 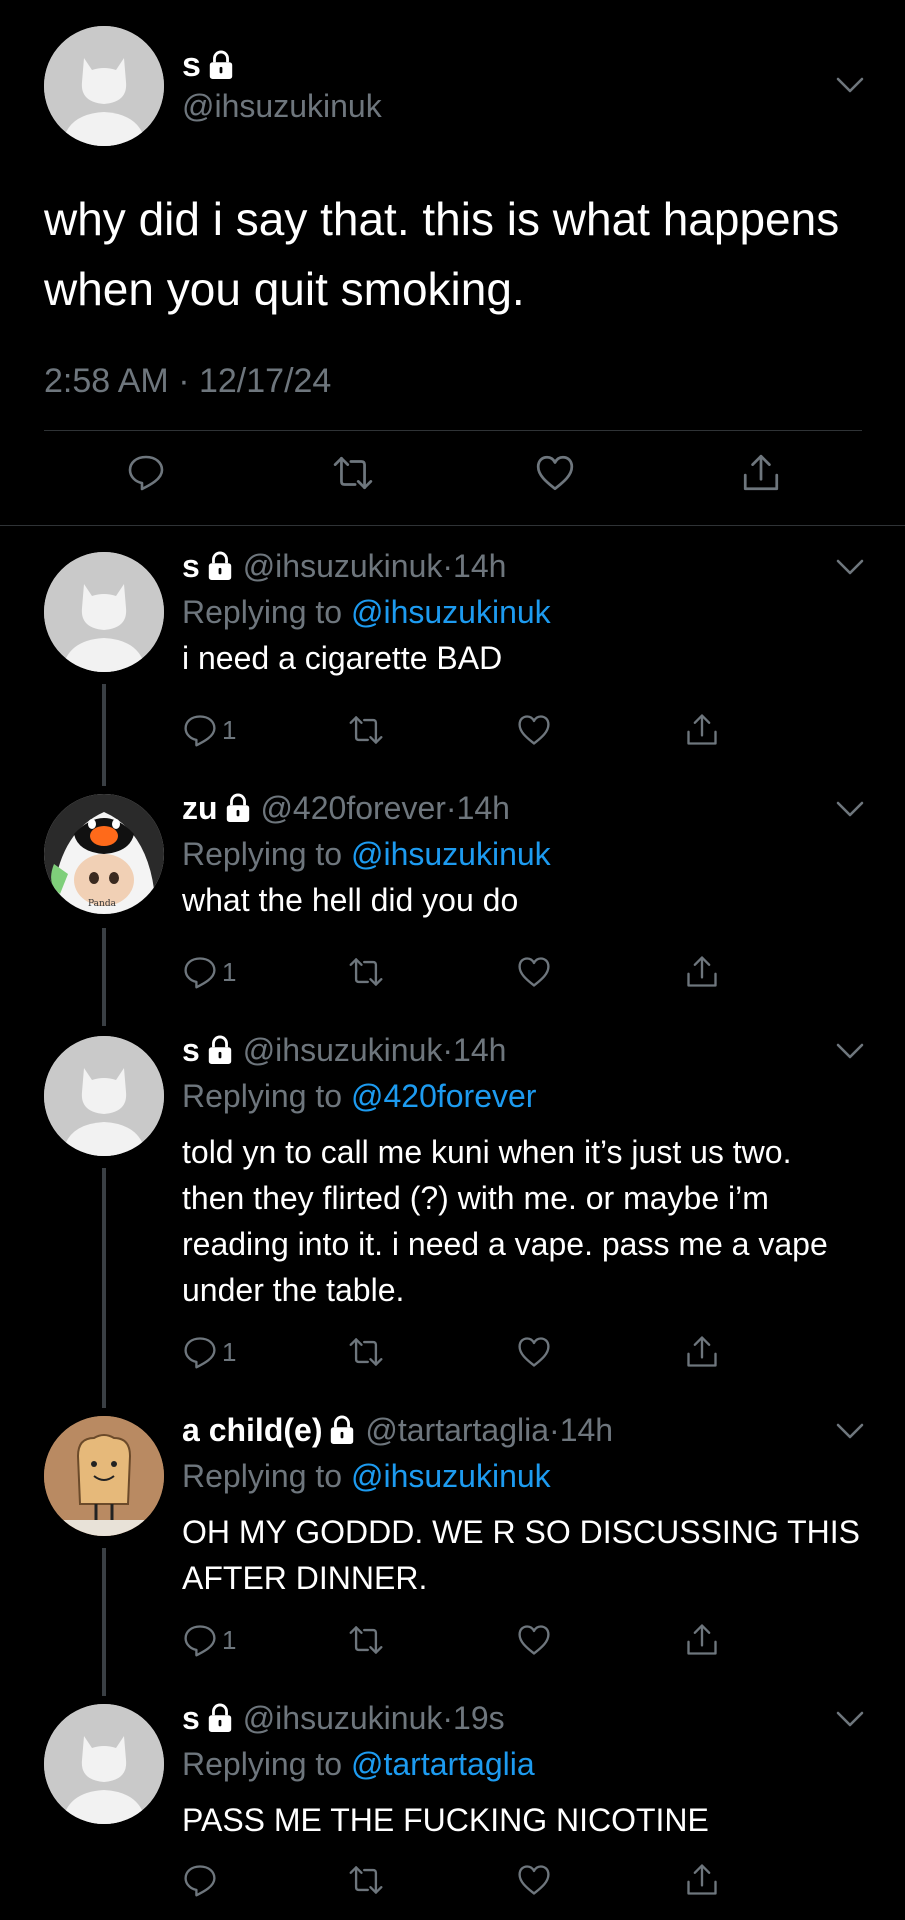 I want to click on username: @420forever, so click(x=352, y=808).